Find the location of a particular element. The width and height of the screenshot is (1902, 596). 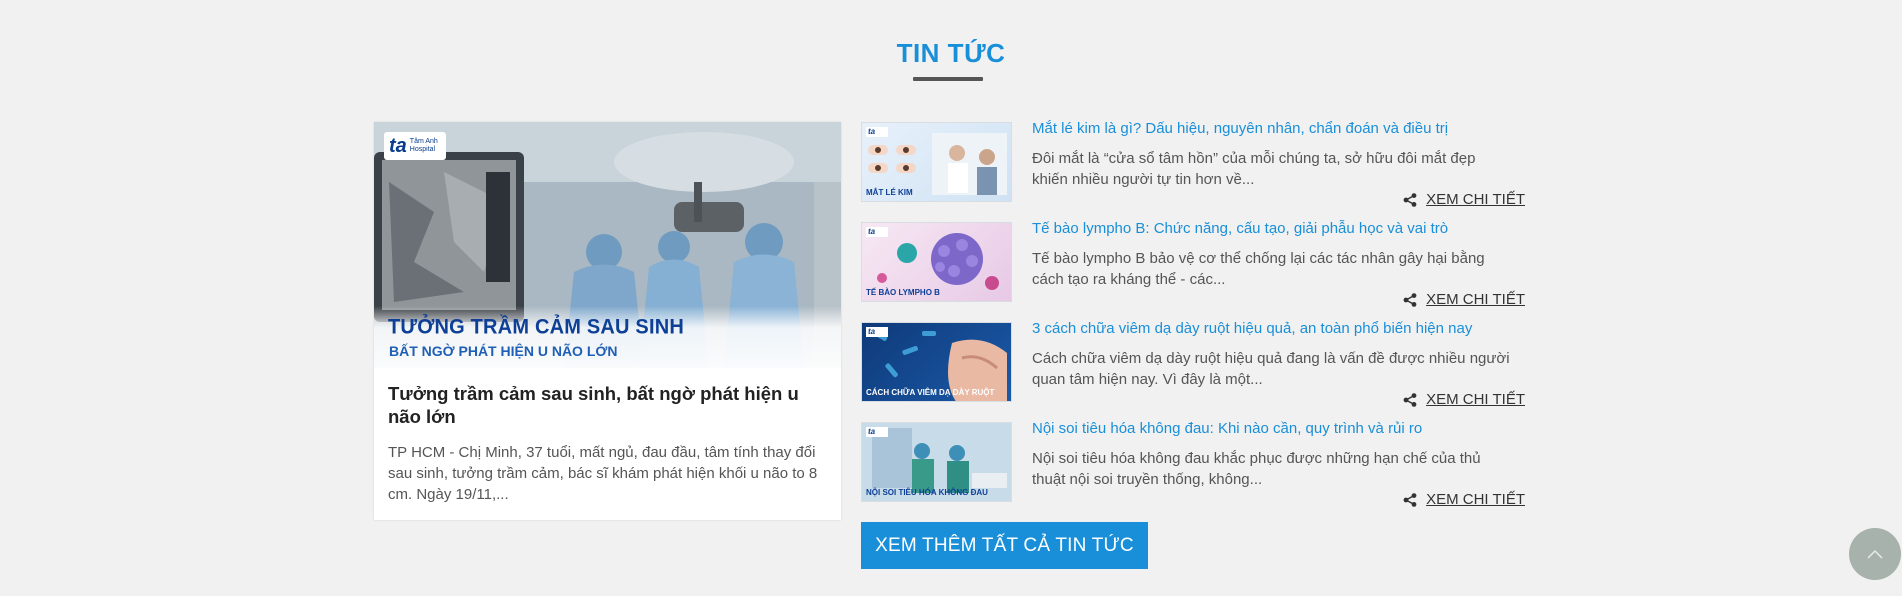

thumb-caption: MẮT LÉ KIM is located at coordinates (889, 192).